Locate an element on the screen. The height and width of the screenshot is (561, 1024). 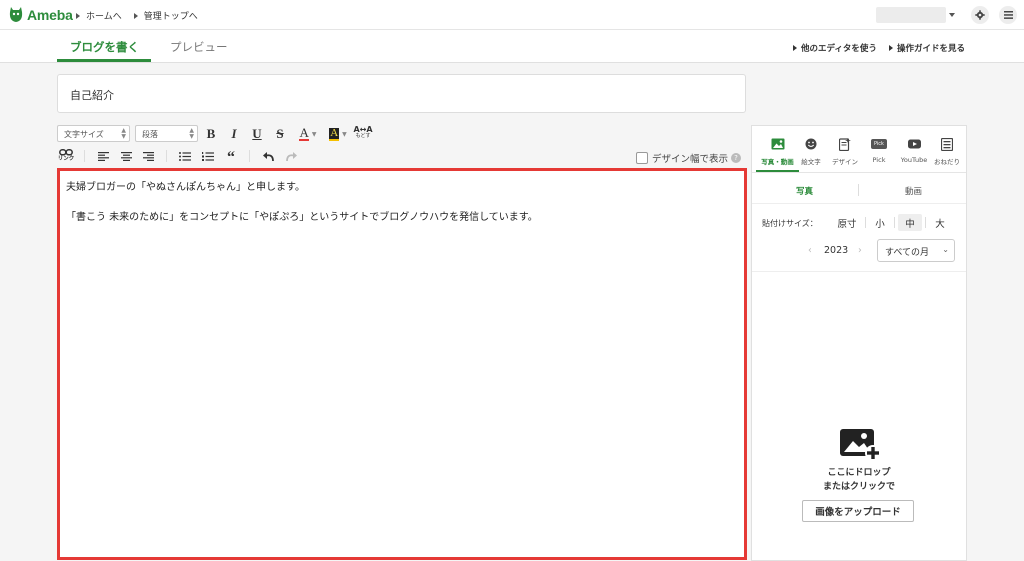
month-select: すべての月 ⌄ is located at coordinates (916, 250).